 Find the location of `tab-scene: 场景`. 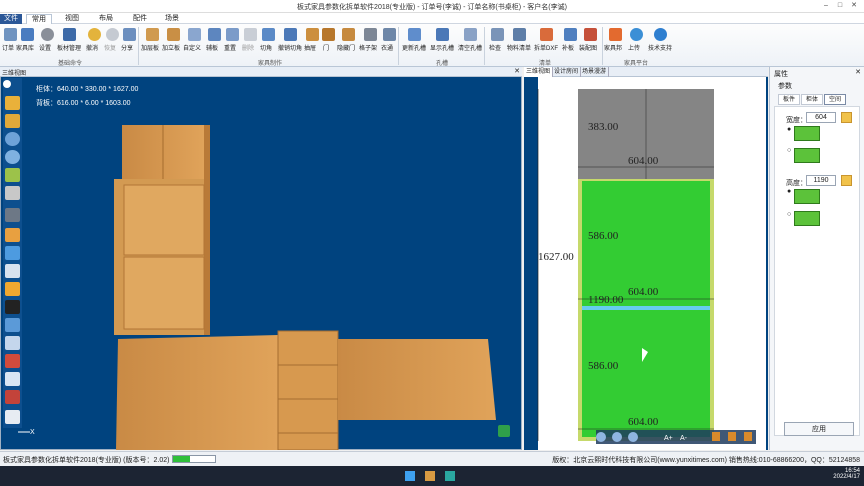

tab-scene: 场景 is located at coordinates (172, 19).